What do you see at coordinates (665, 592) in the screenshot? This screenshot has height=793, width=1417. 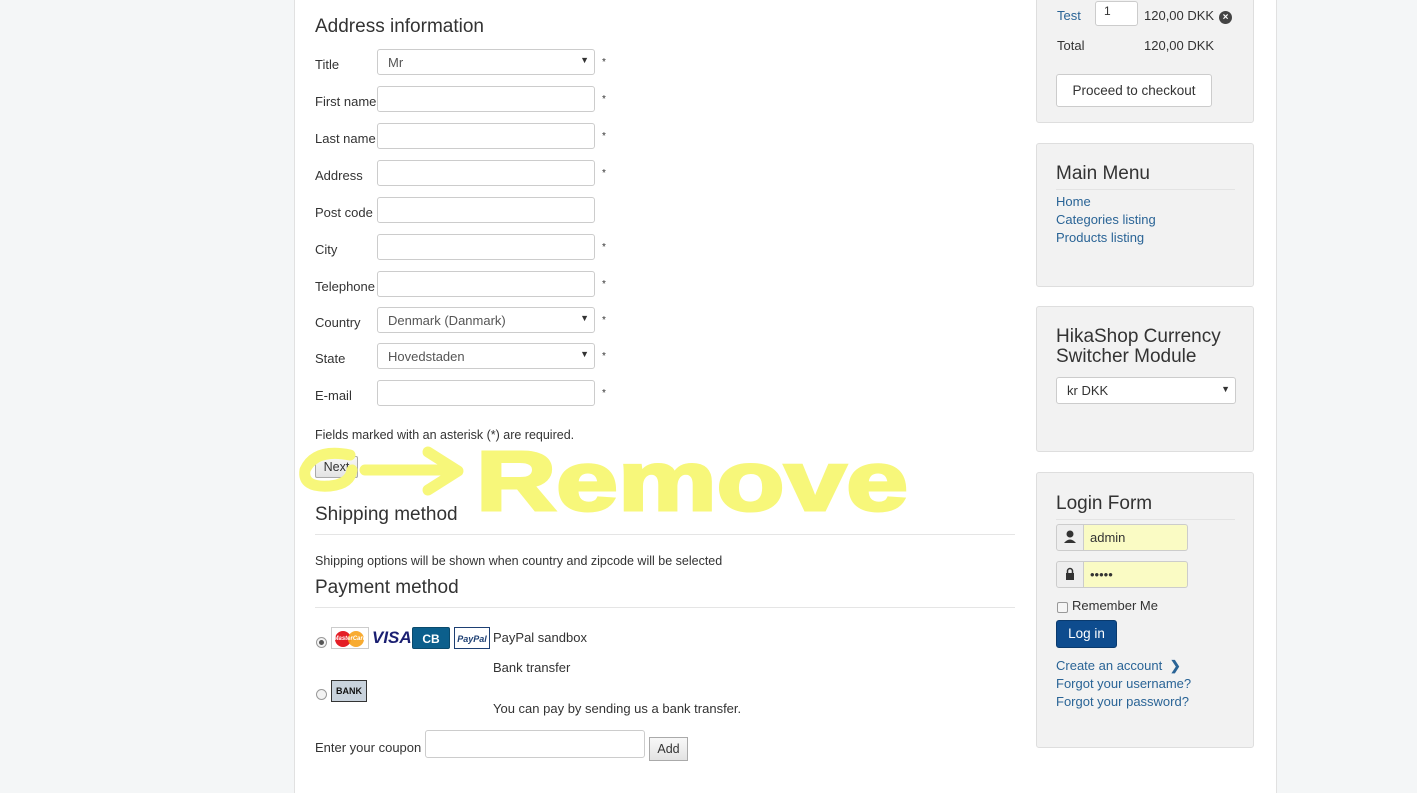 I see `payment-section-title: Payment method` at bounding box center [665, 592].